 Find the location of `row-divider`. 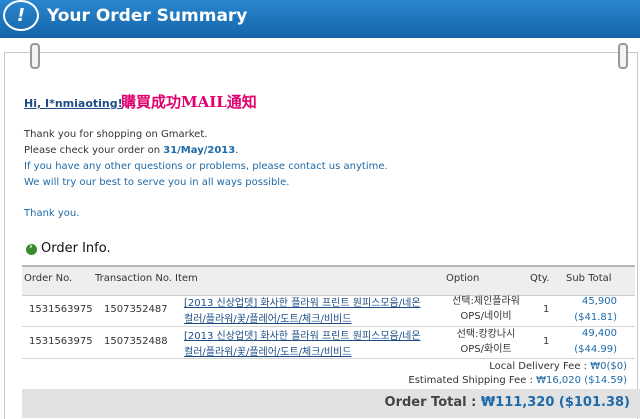

row-divider is located at coordinates (328, 358).